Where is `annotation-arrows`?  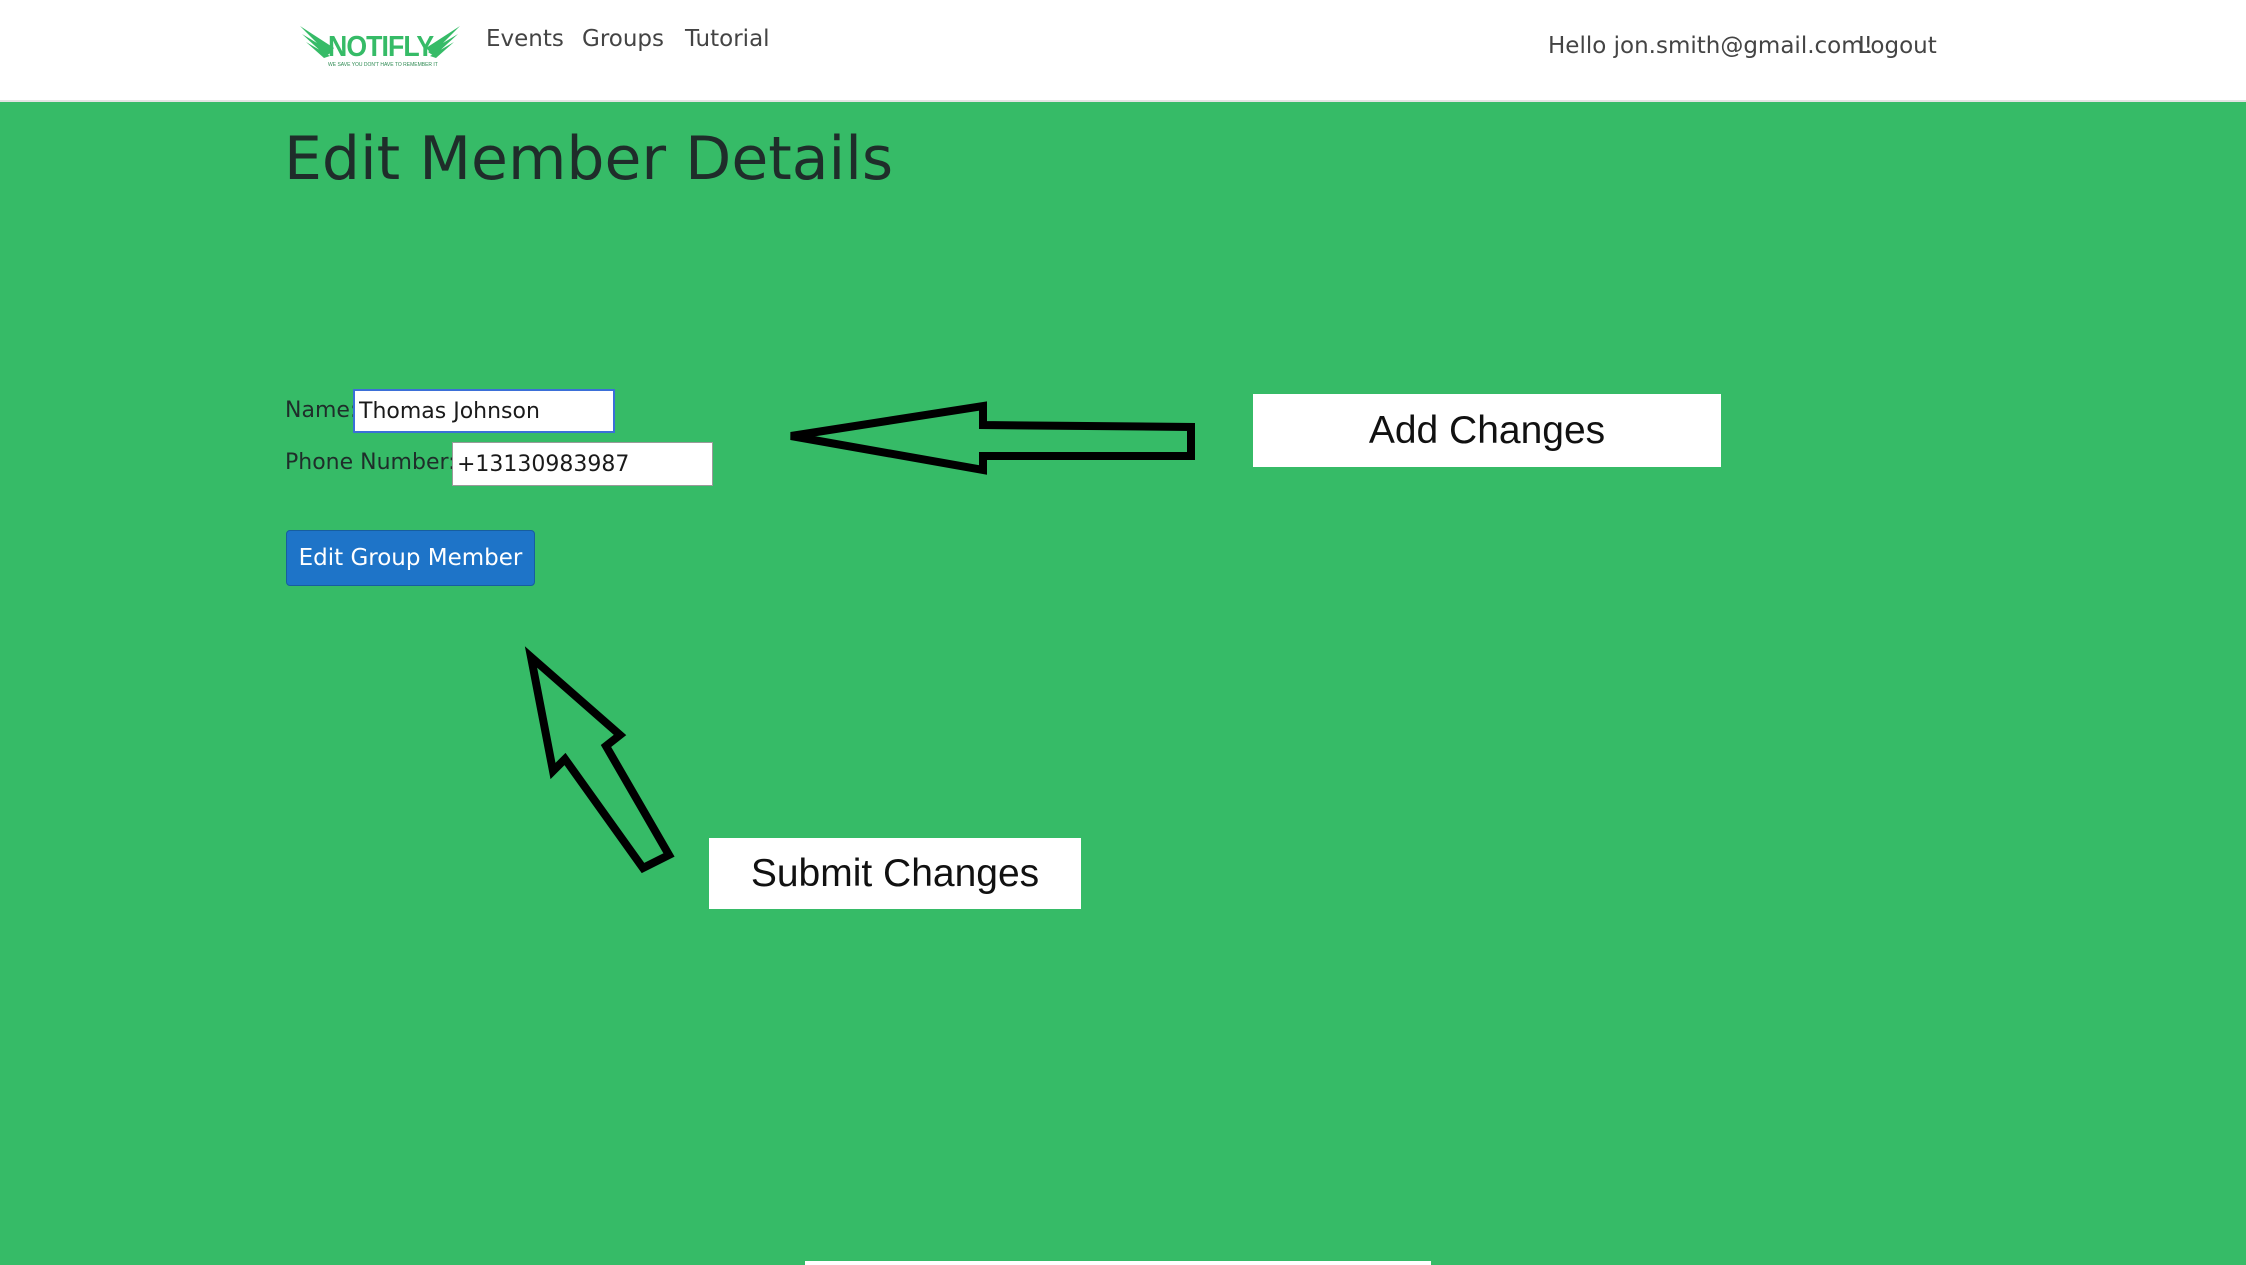
annotation-arrows is located at coordinates (859, 637).